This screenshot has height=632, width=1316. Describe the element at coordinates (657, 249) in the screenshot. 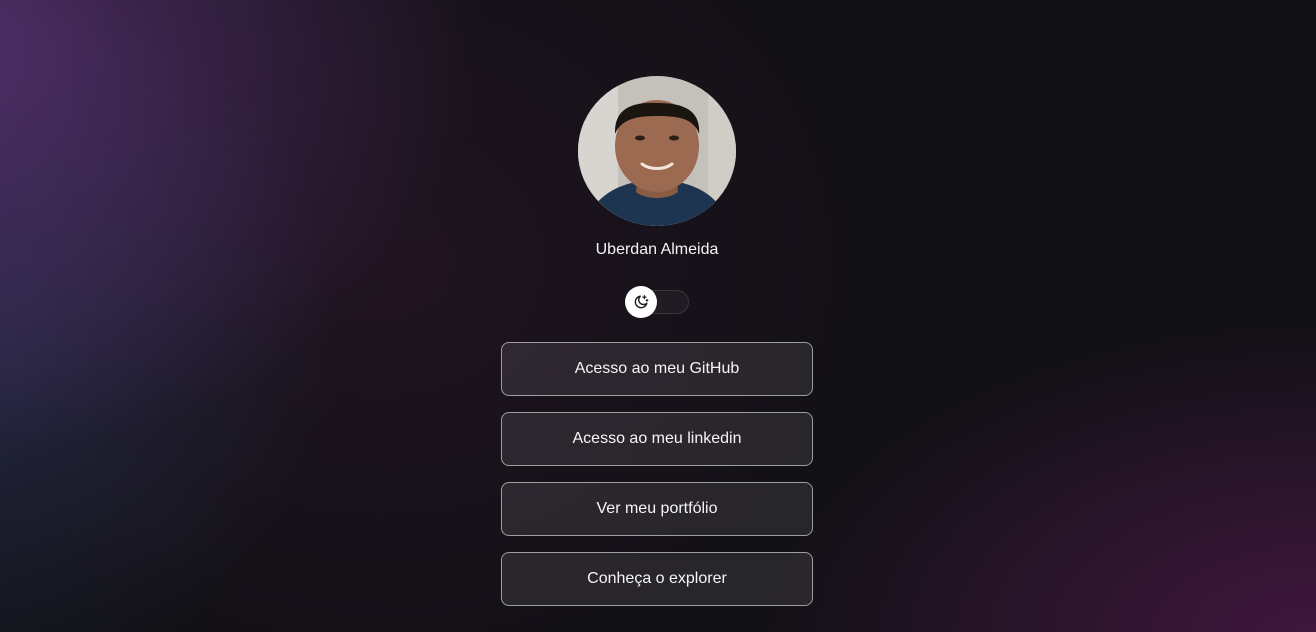

I see `profile-name: Uberdan Almeida` at that location.